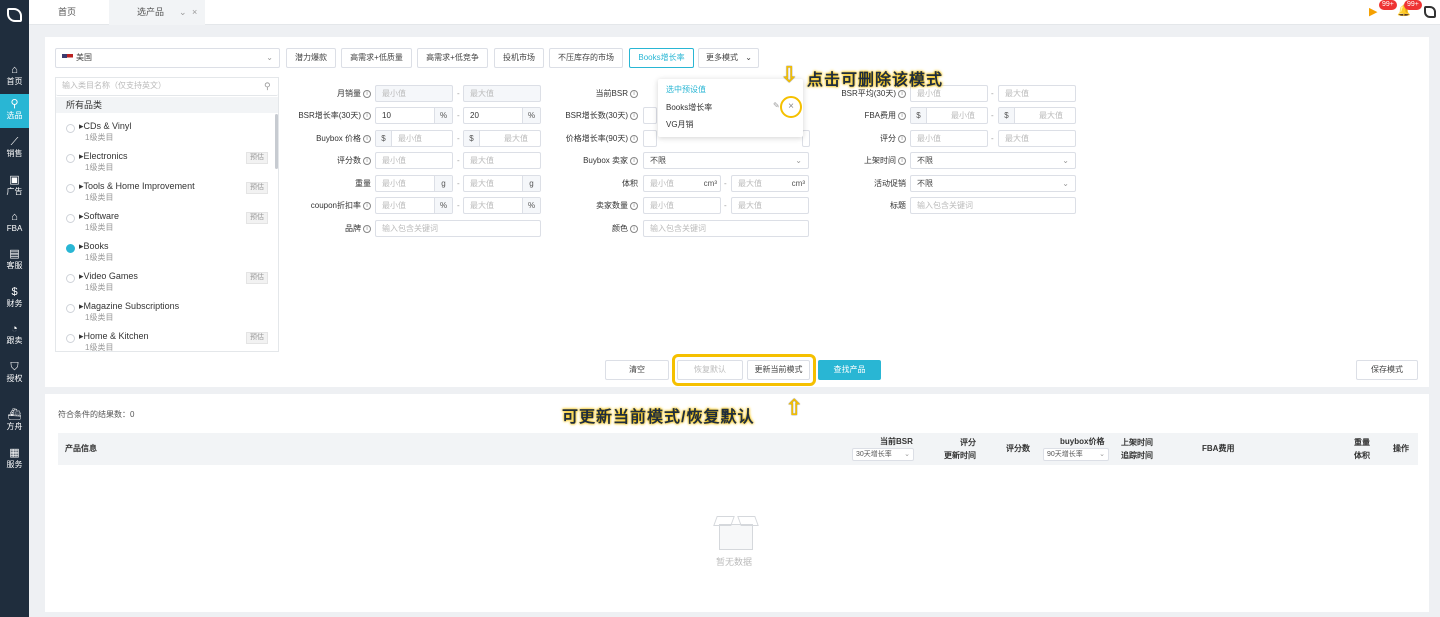 The height and width of the screenshot is (617, 1440). I want to click on col-fba: FBA费用, so click(1218, 448).